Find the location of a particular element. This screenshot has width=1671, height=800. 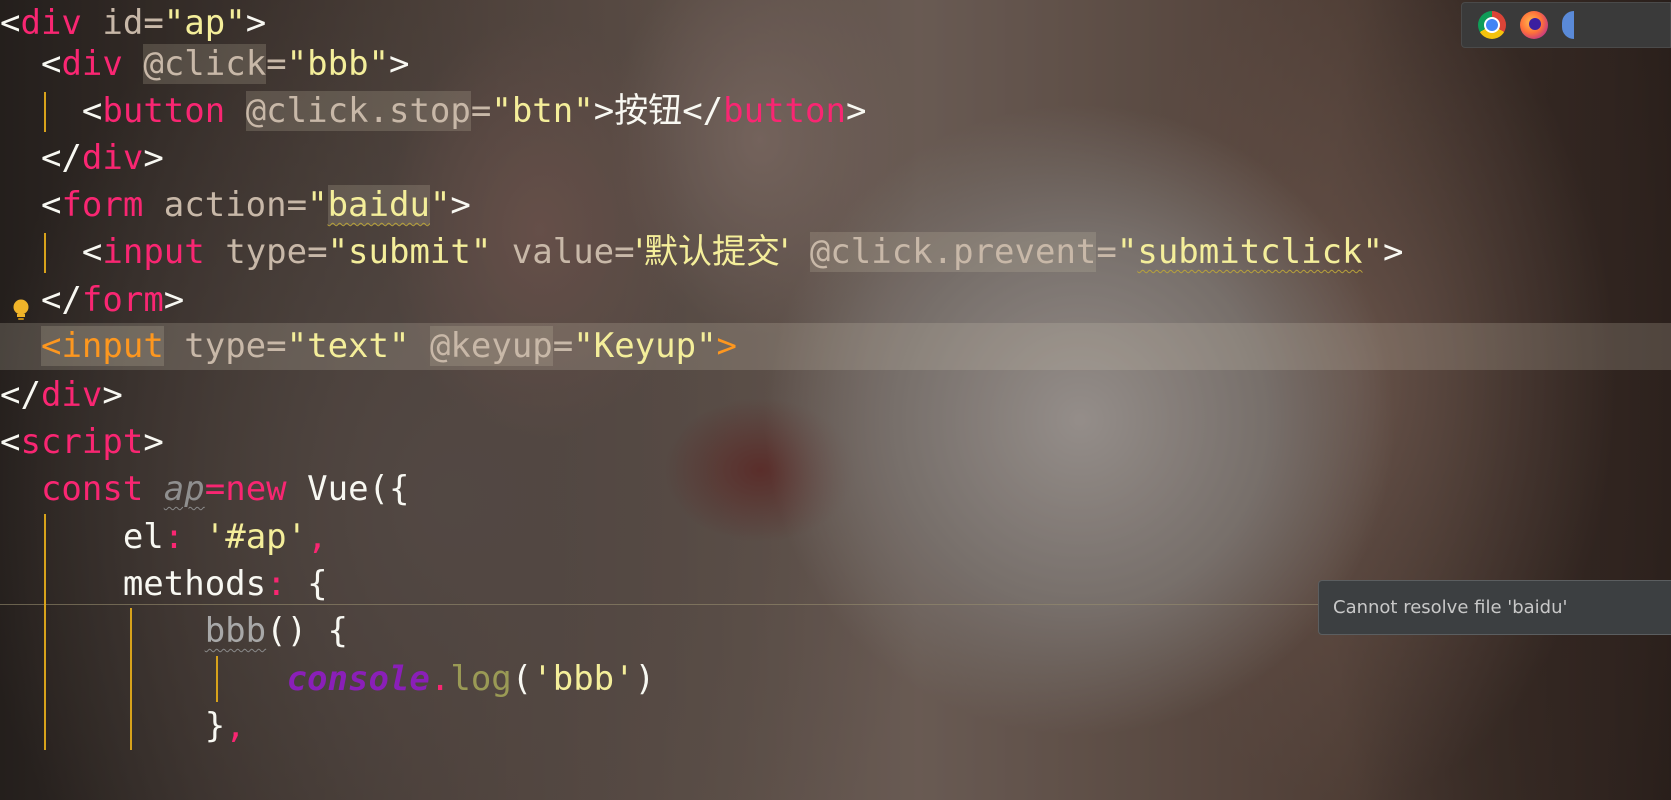

string: baidu is located at coordinates (378, 205).